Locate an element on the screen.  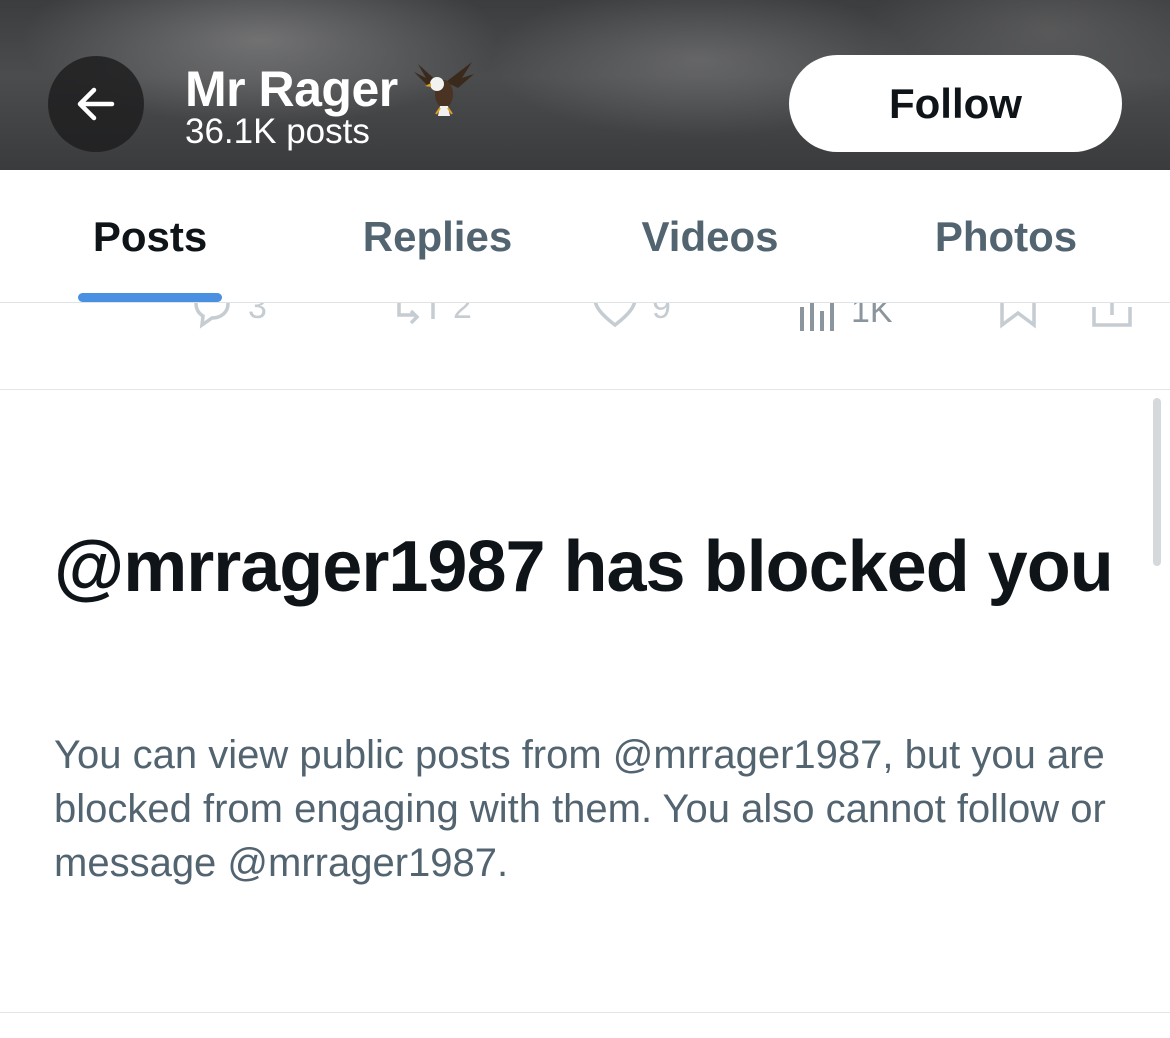
blocked-title: @mrrager1987 has blocked you is located at coordinates (584, 567).